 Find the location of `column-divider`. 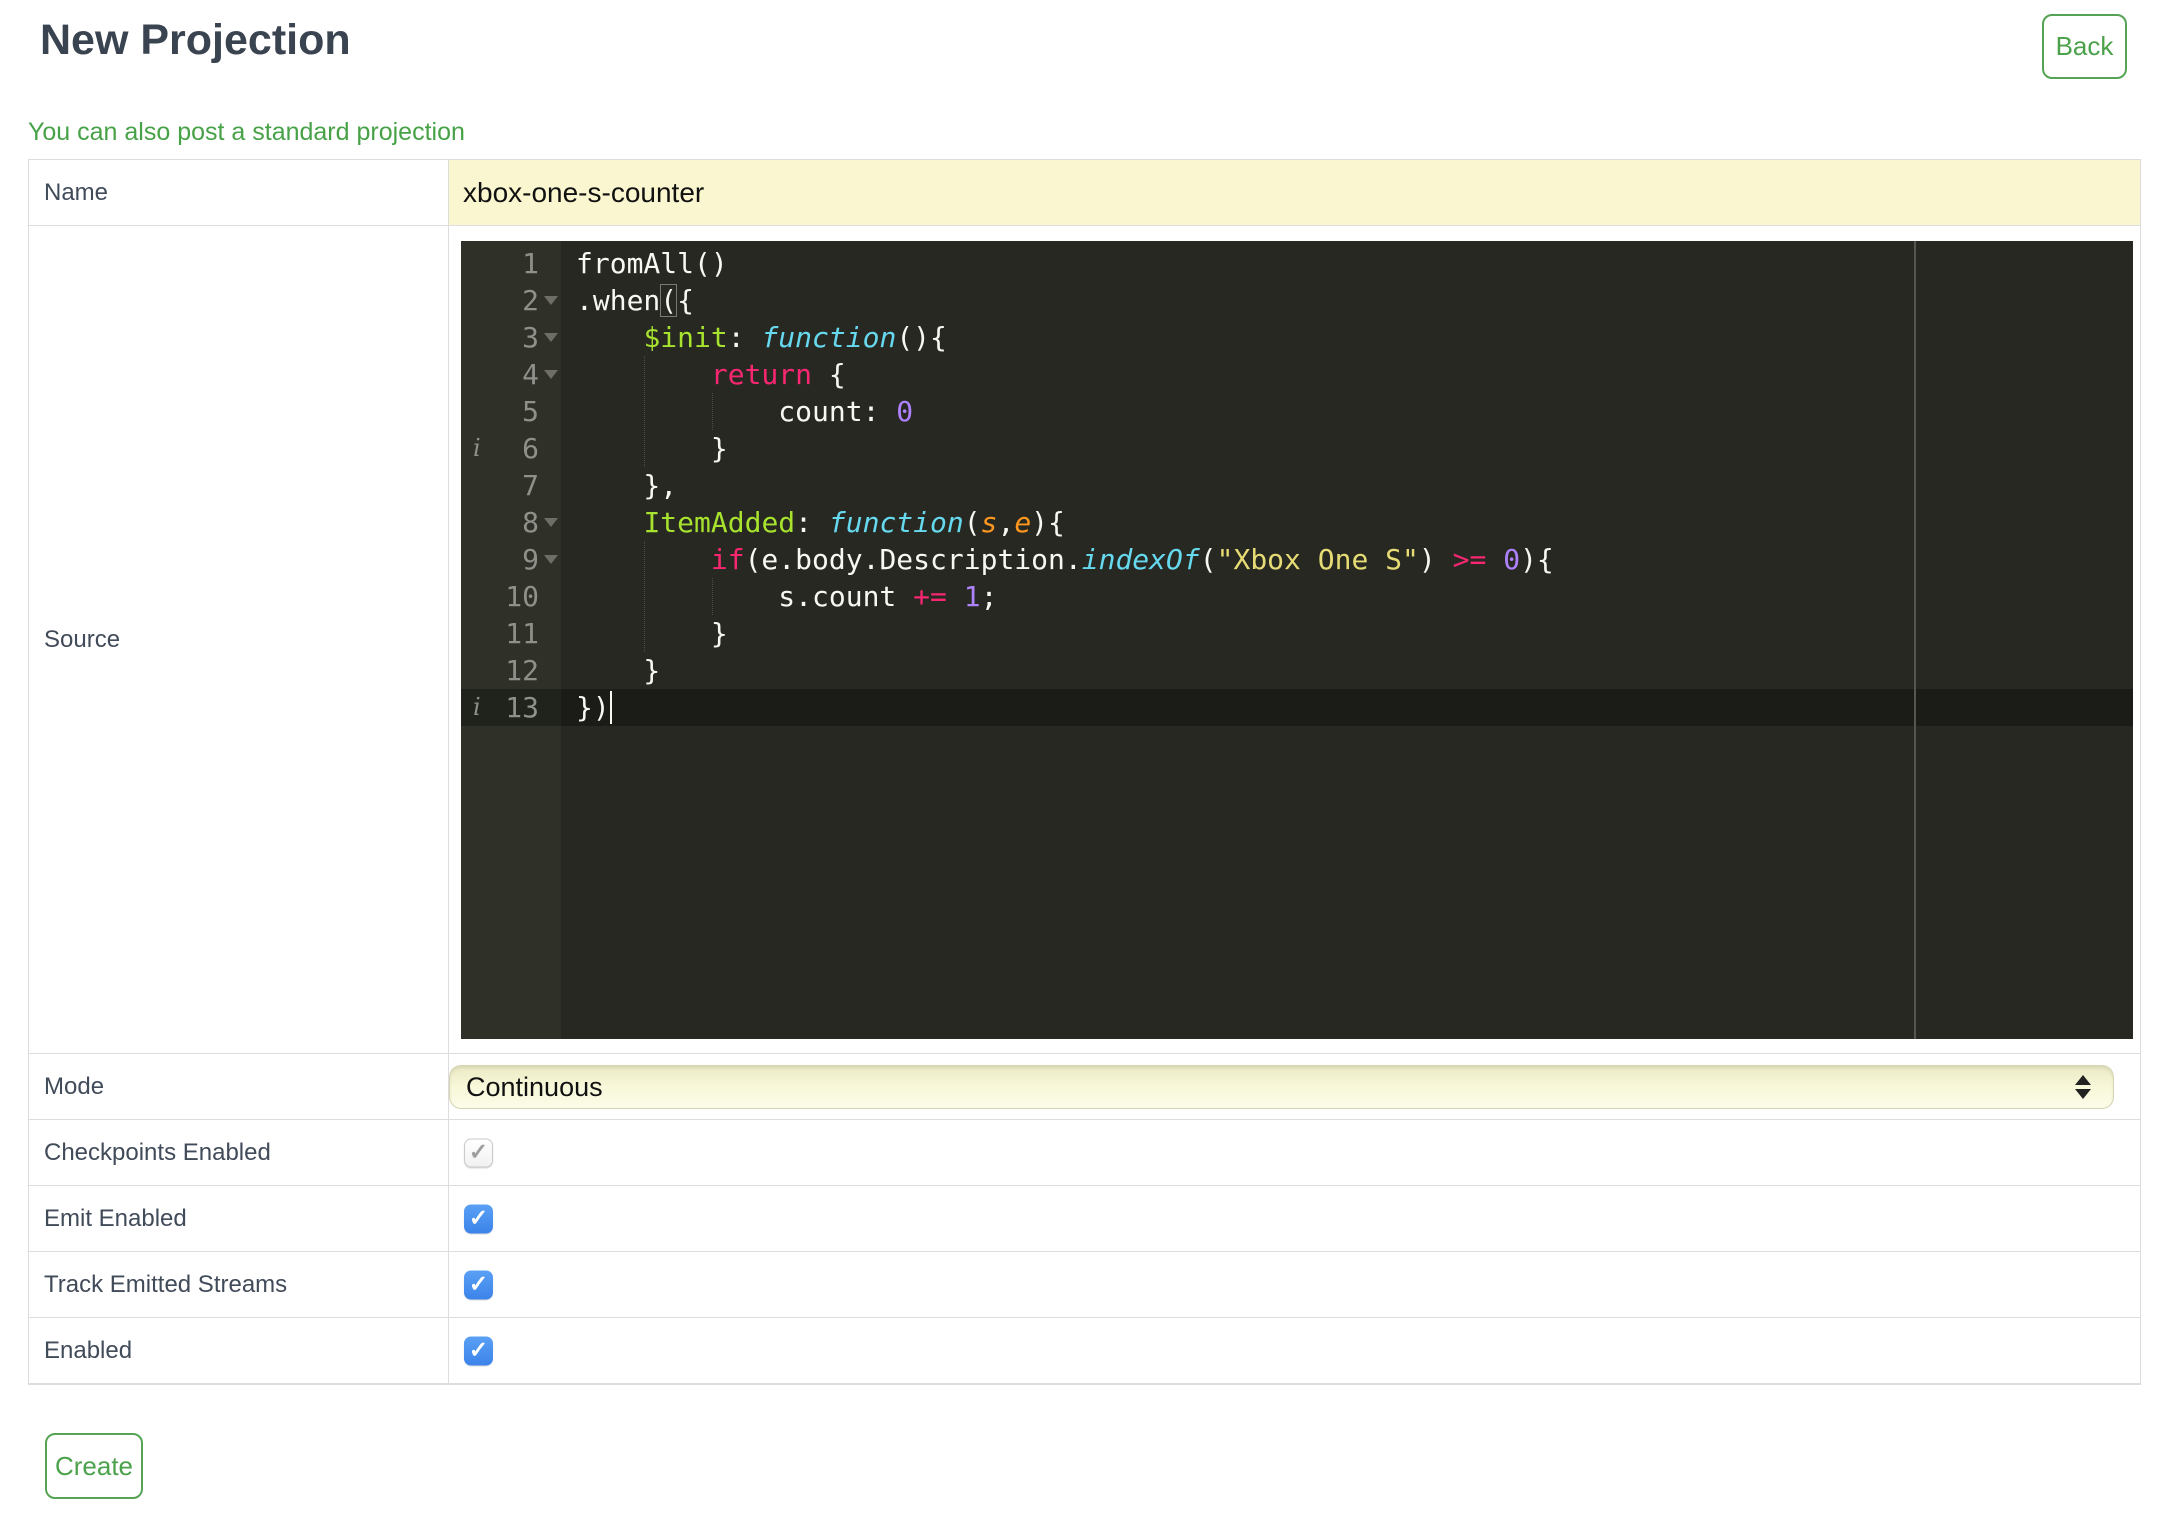

column-divider is located at coordinates (448, 772).